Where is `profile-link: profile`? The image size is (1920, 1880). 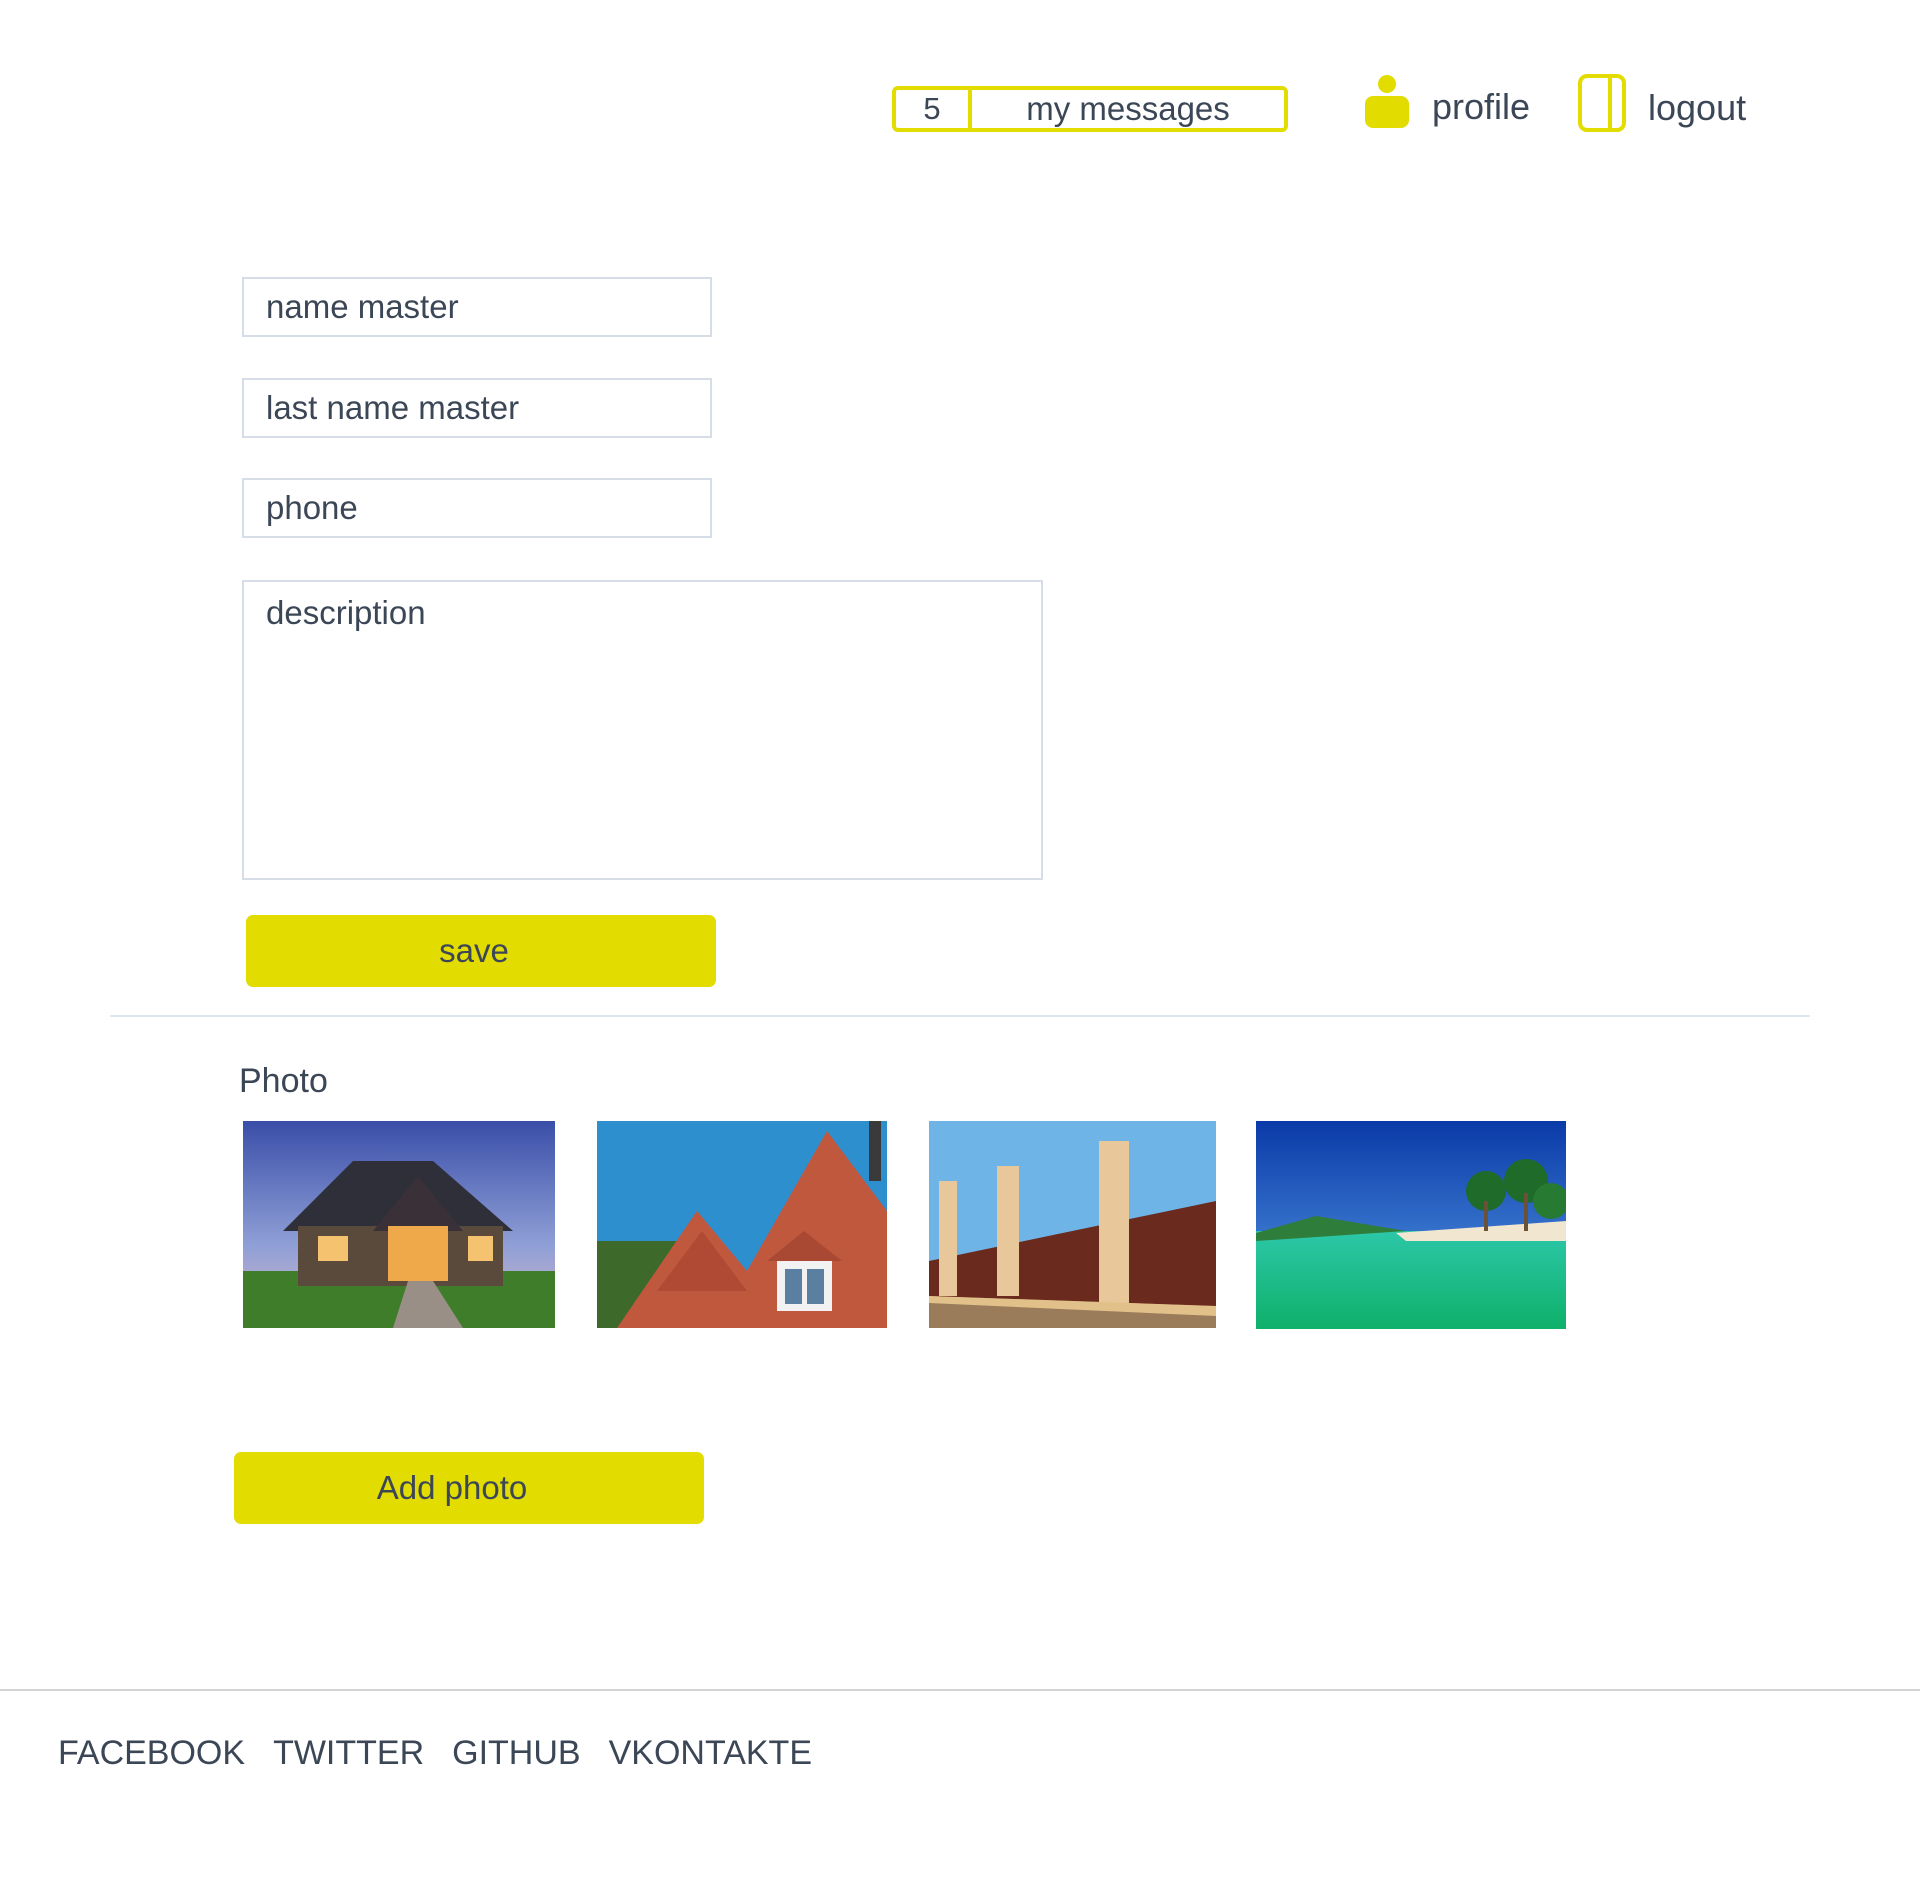 profile-link: profile is located at coordinates (1447, 106).